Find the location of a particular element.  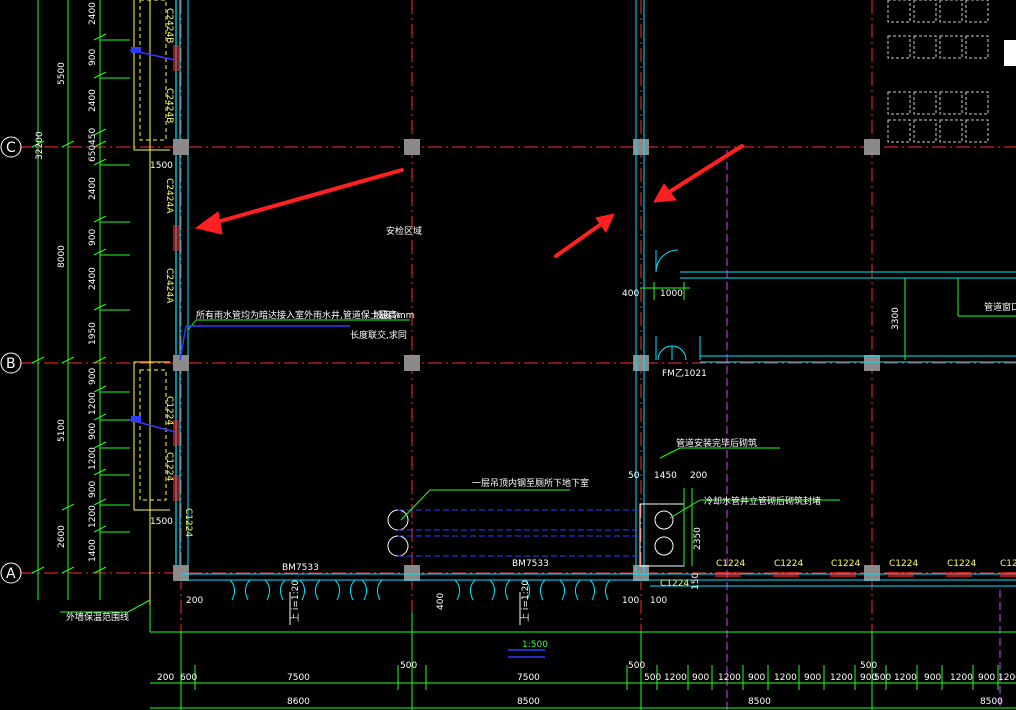

dim-1500-top: 1500 is located at coordinates (161, 166).